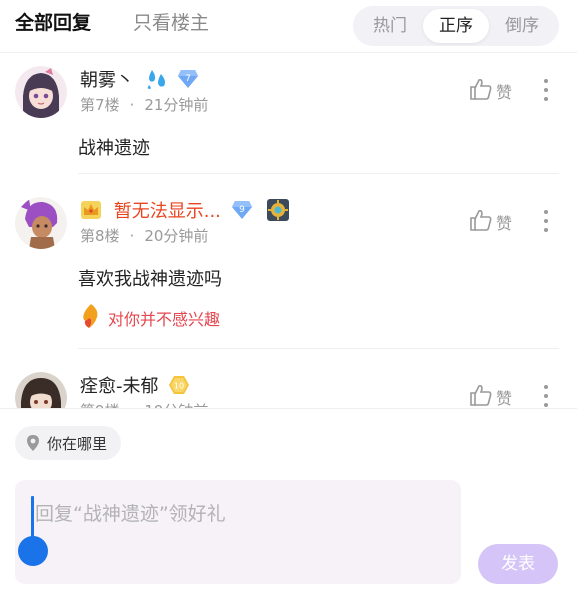  I want to click on level-badge: 10, so click(179, 387).